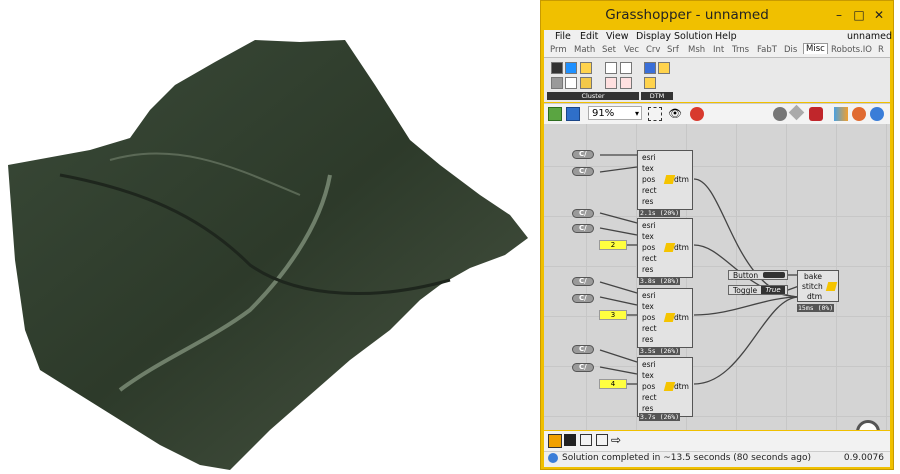 The width and height of the screenshot is (900, 474). What do you see at coordinates (881, 50) in the screenshot?
I see `tab-r: R` at bounding box center [881, 50].